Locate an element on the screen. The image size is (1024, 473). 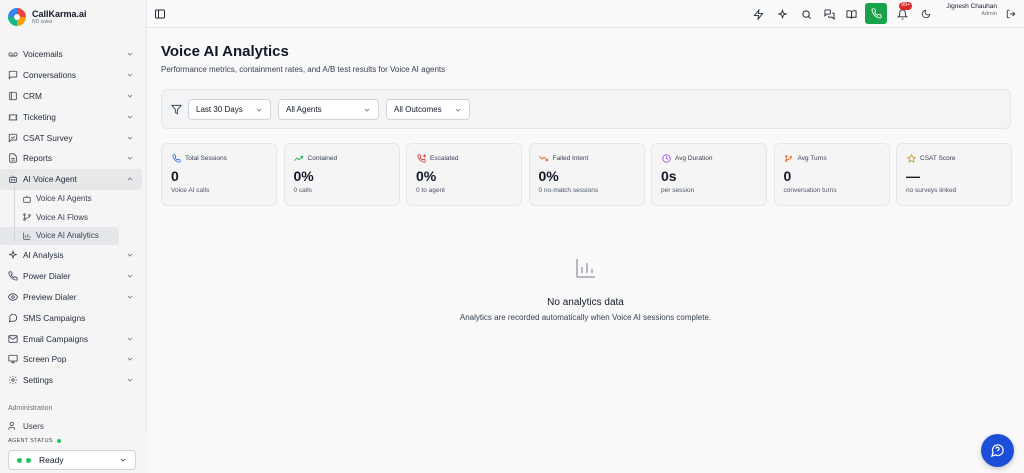
brand: CallKarma.ai ND sales is located at coordinates (47, 17).